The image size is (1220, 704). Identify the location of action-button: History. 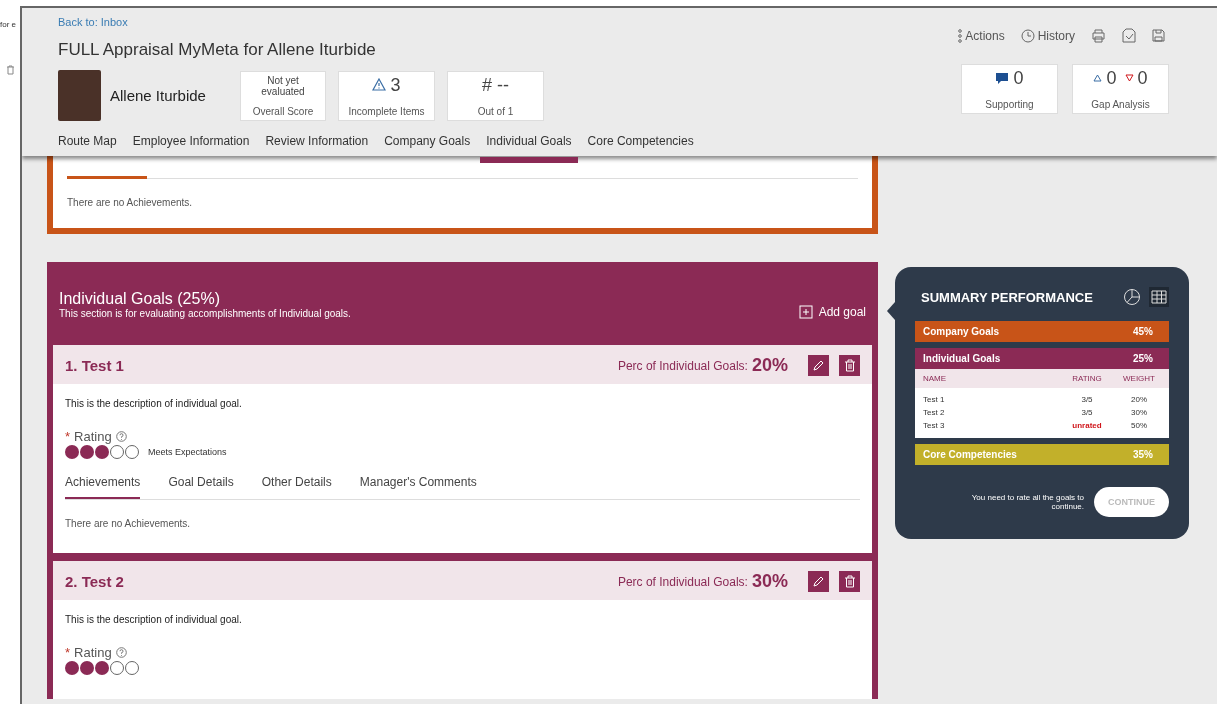
(1047, 35).